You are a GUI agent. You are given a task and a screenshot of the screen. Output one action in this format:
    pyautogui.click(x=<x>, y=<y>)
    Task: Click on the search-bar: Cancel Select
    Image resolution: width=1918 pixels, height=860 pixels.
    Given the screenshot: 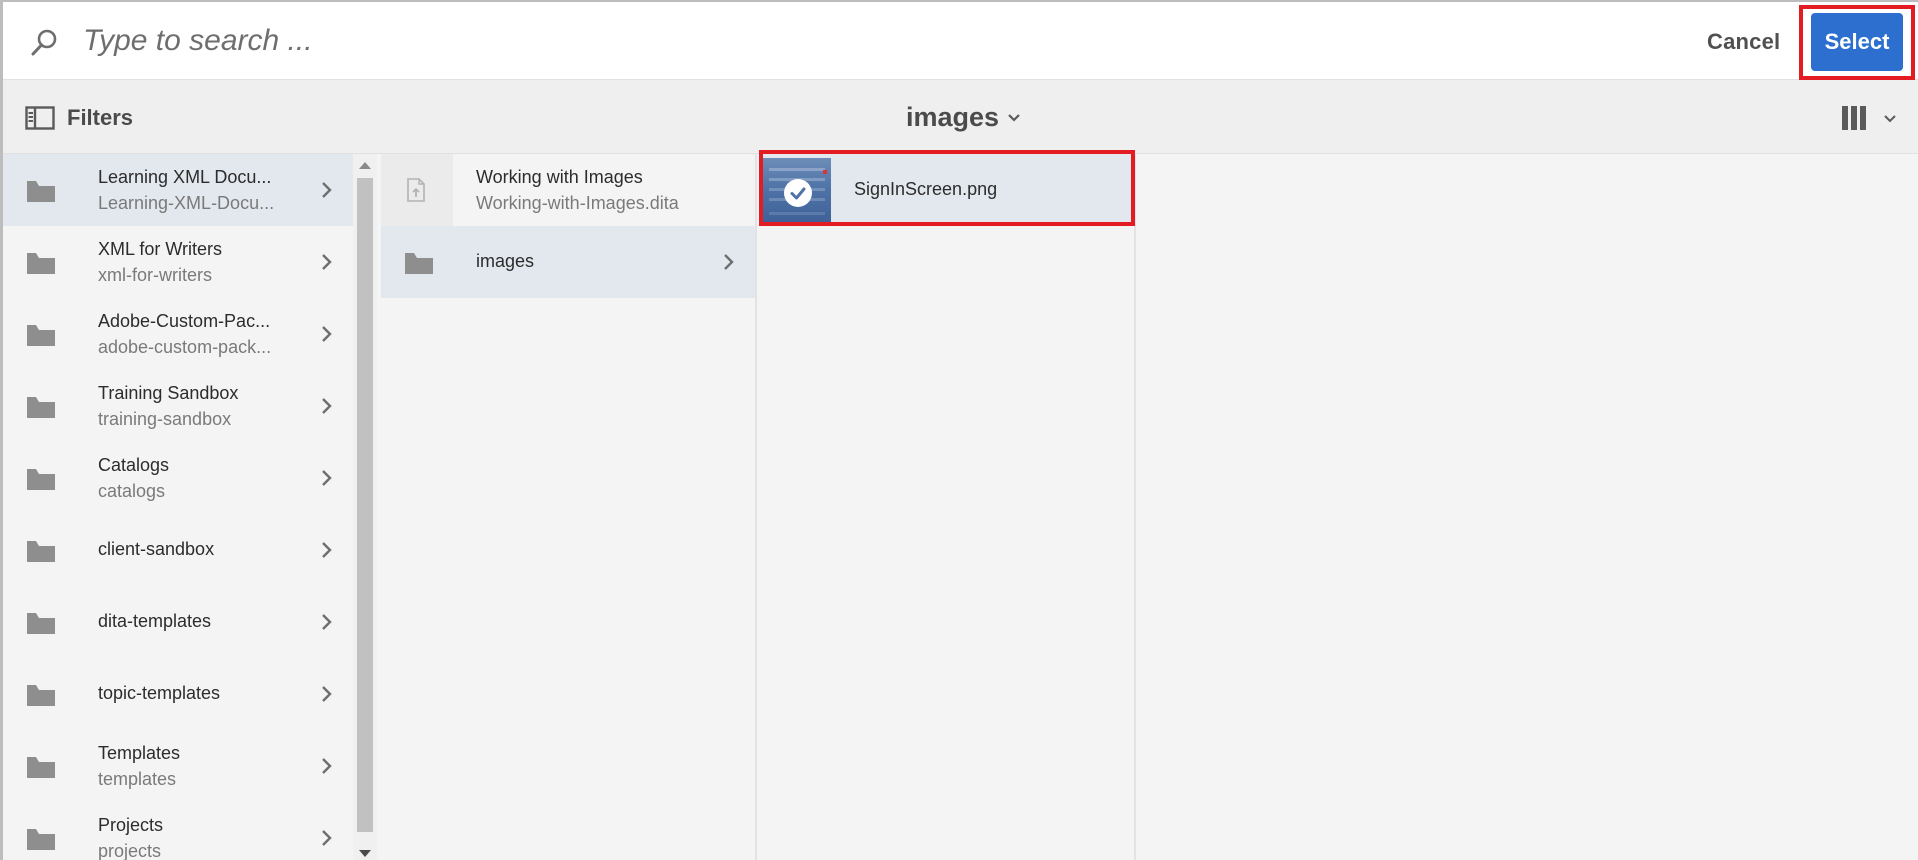 What is the action you would take?
    pyautogui.click(x=960, y=41)
    